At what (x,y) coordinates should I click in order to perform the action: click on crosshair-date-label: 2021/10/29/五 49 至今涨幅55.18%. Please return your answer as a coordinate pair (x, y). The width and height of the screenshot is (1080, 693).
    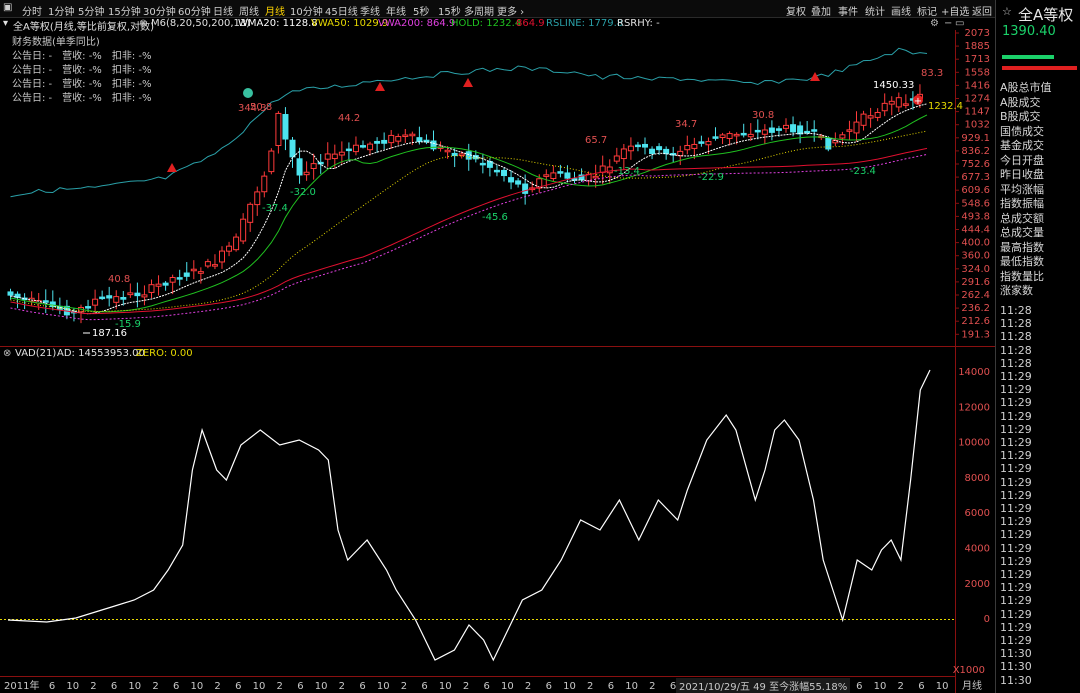
    Looking at the image, I should click on (763, 685).